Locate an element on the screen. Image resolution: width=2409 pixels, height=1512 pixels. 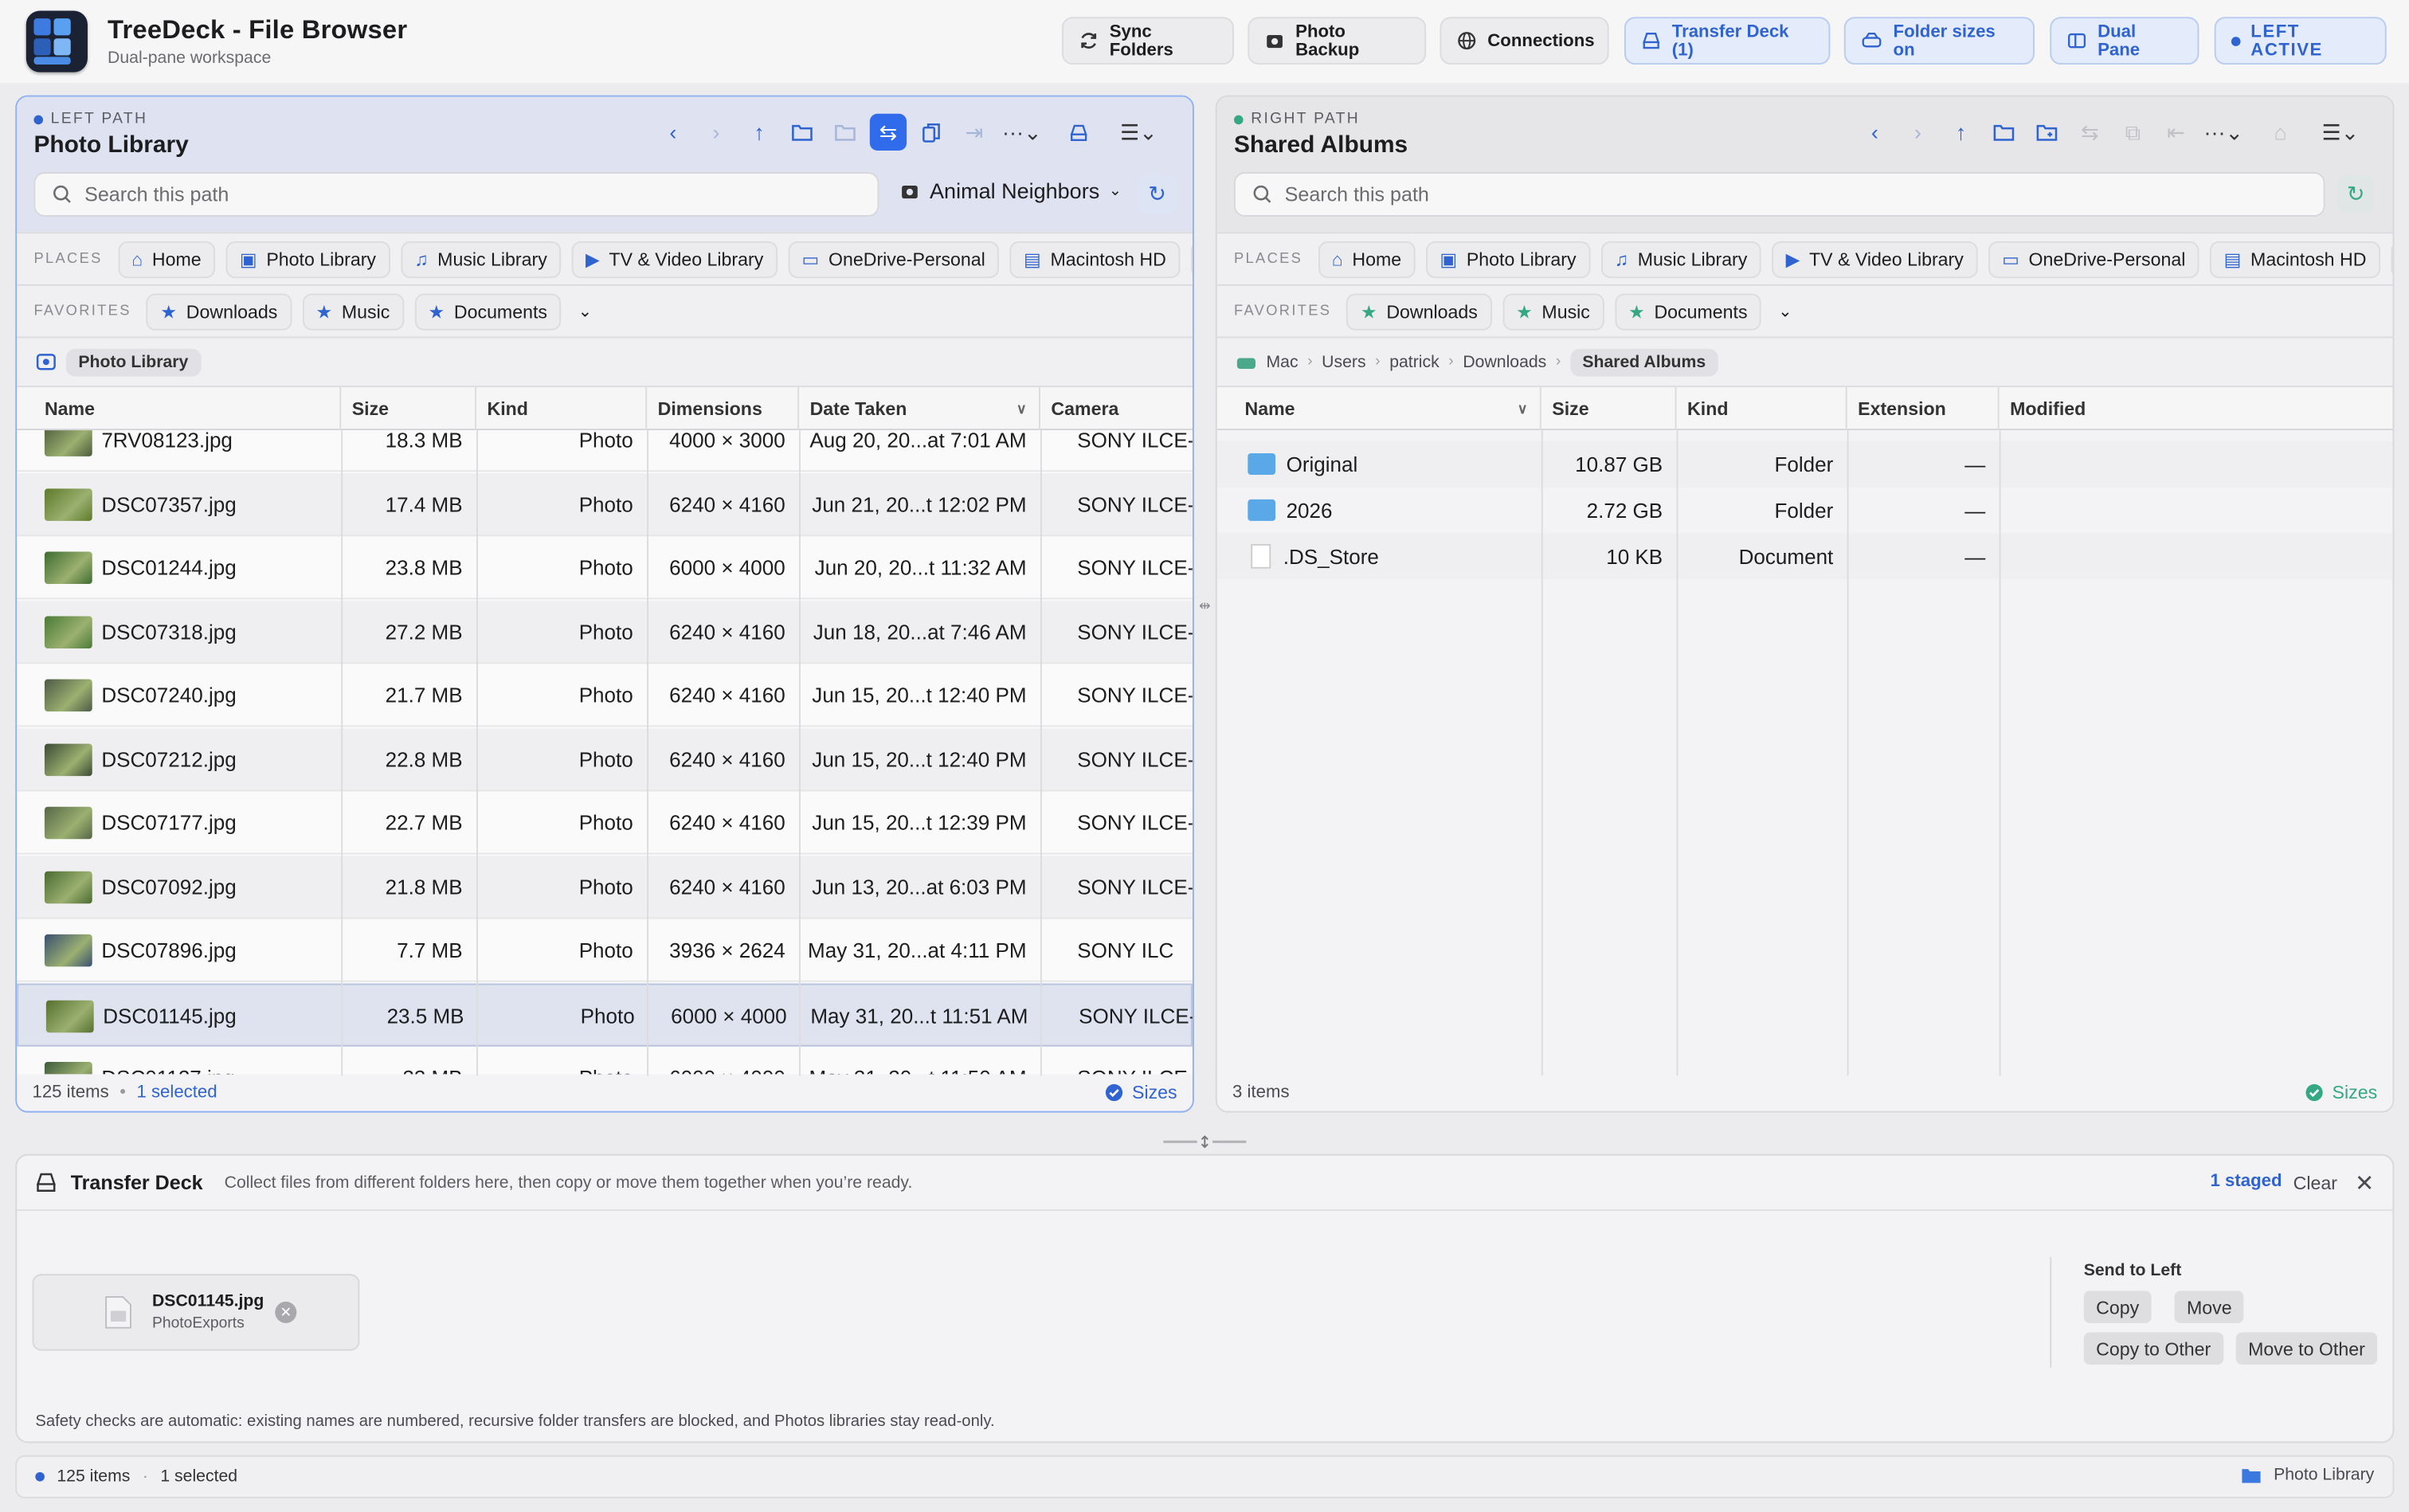
table-row: Original 10.87 GB Folder — is located at coordinates (1804, 465).